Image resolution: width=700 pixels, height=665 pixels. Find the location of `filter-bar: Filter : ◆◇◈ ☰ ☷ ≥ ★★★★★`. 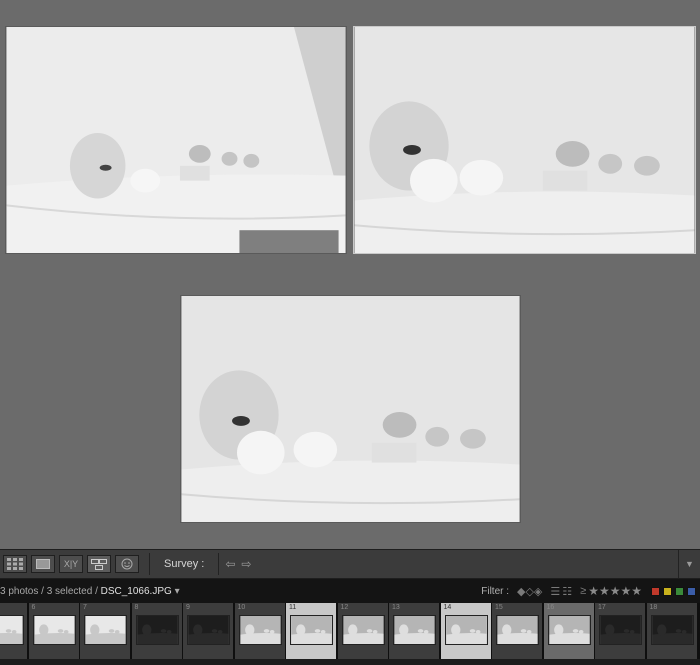

filter-bar: Filter : ◆◇◈ ☰ ☷ ≥ ★★★★★ is located at coordinates (588, 591).